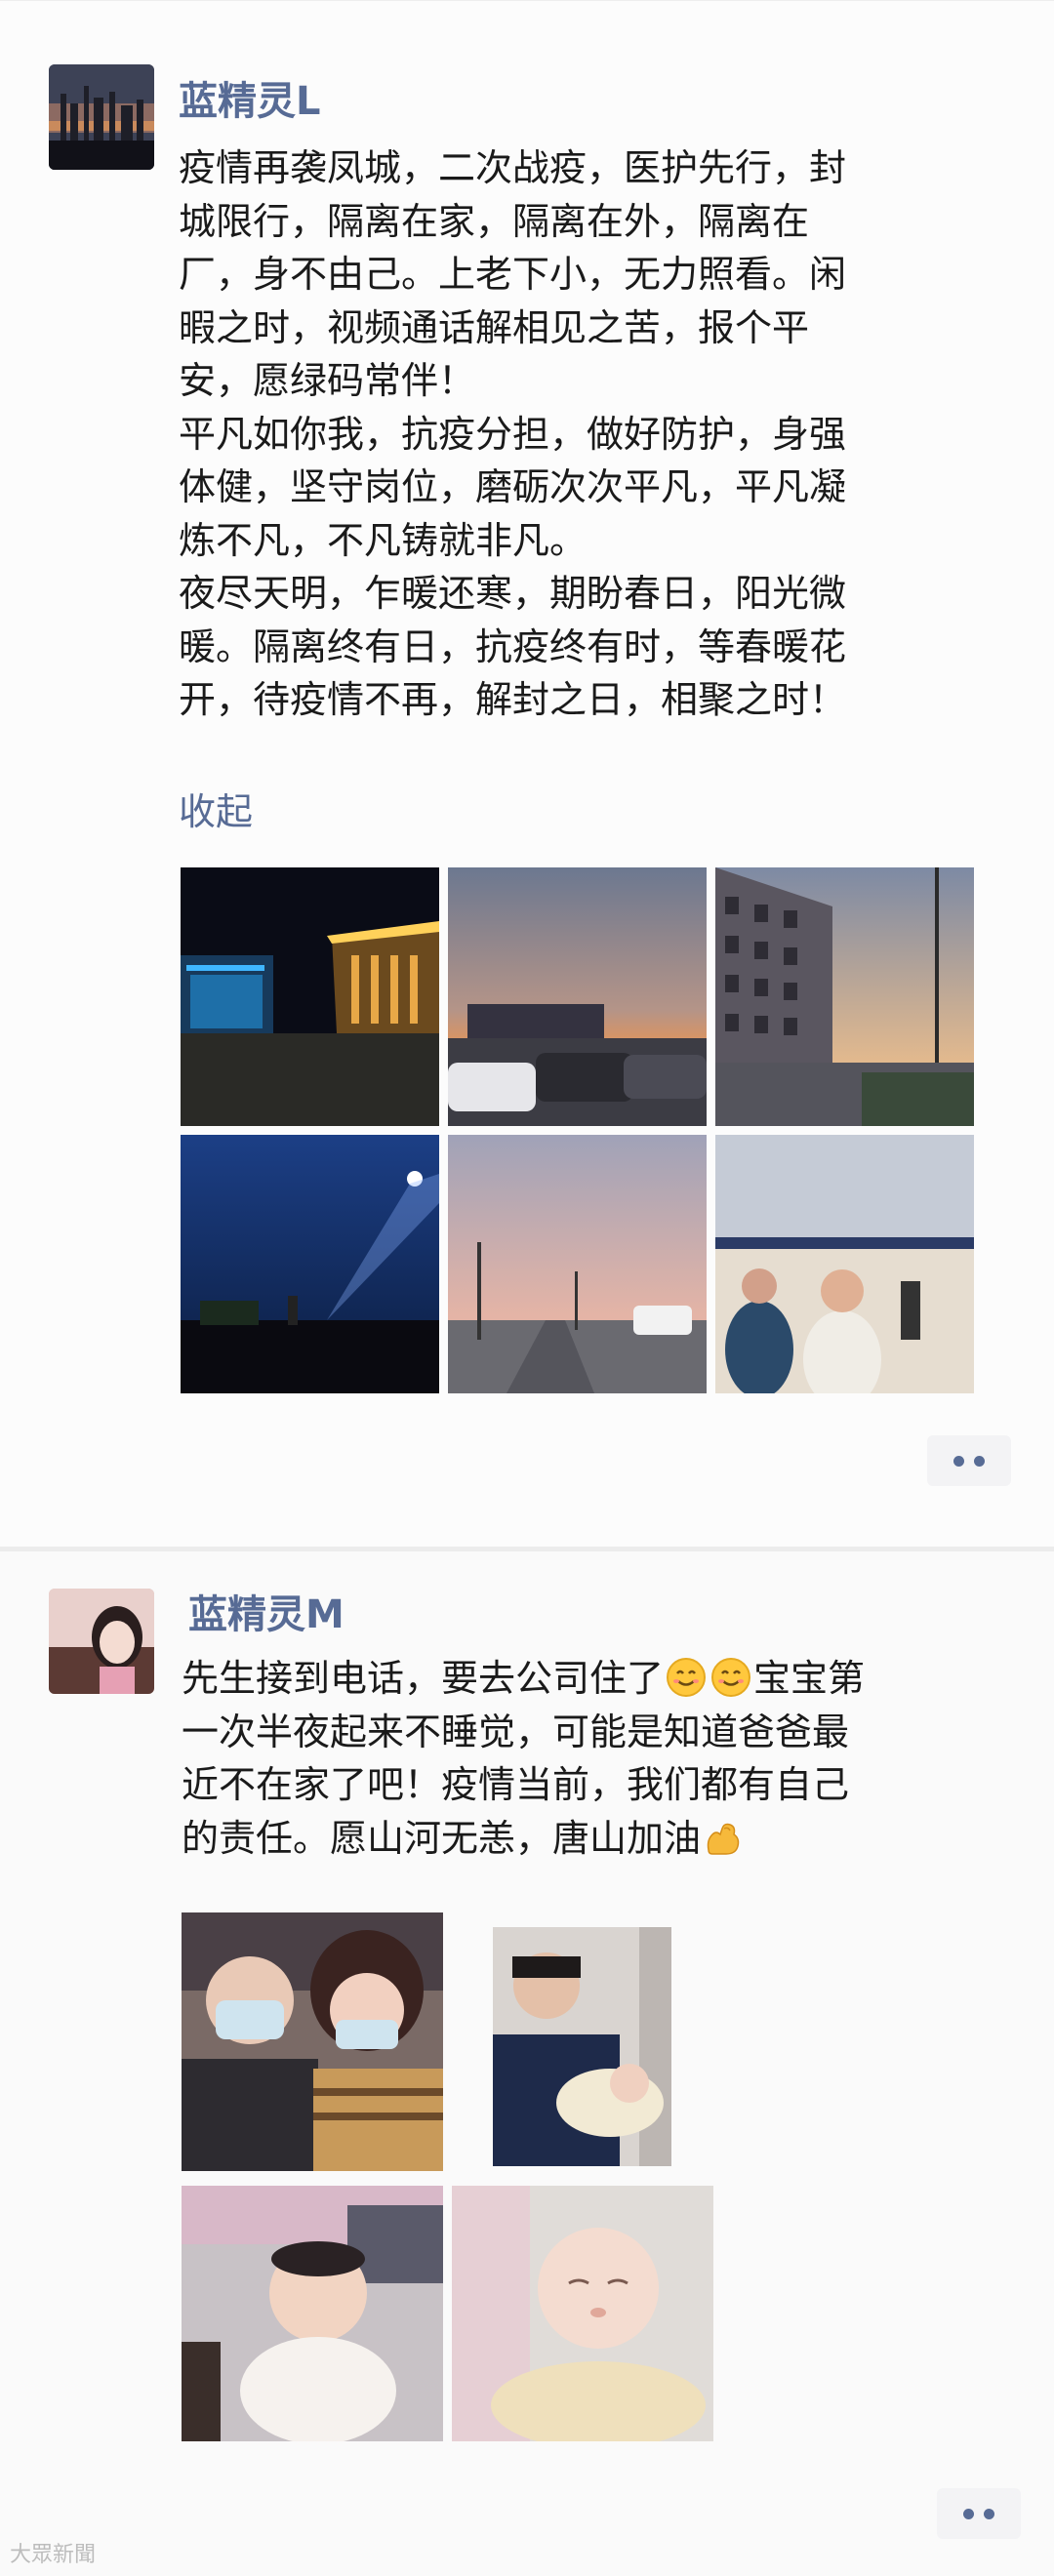  I want to click on post-text-line: 暇之时，视频通话解相见之苦，报个平, so click(494, 327).